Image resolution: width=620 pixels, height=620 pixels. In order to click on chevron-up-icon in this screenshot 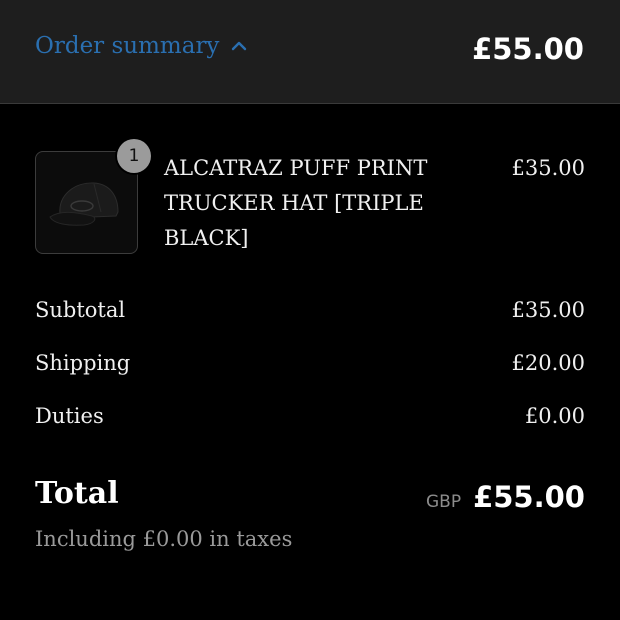, I will do `click(239, 46)`.